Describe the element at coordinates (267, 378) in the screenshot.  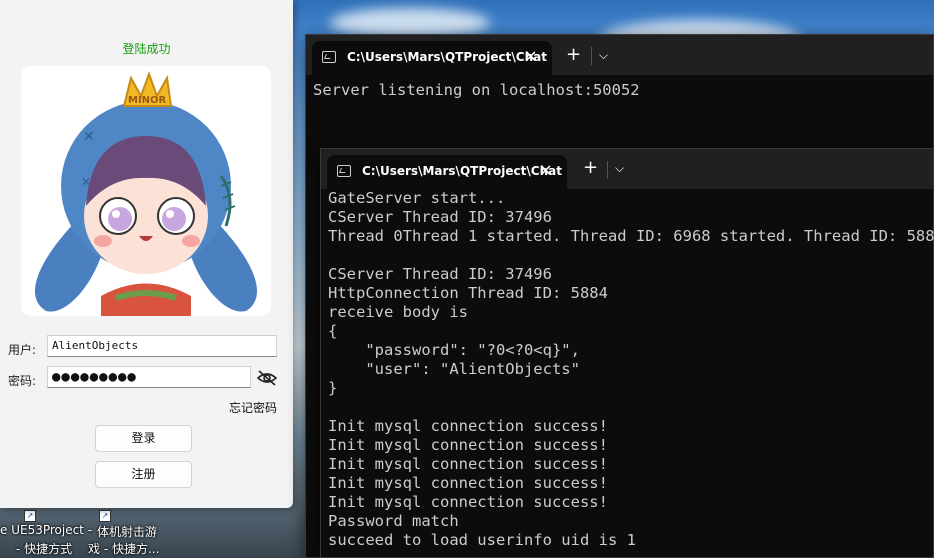
I see `hide-password-eye-icon` at that location.